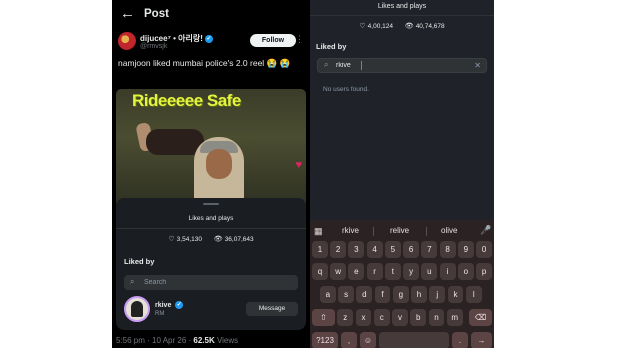 Image resolution: width=620 pixels, height=348 pixels. What do you see at coordinates (320, 249) in the screenshot?
I see `key-1: 1` at bounding box center [320, 249].